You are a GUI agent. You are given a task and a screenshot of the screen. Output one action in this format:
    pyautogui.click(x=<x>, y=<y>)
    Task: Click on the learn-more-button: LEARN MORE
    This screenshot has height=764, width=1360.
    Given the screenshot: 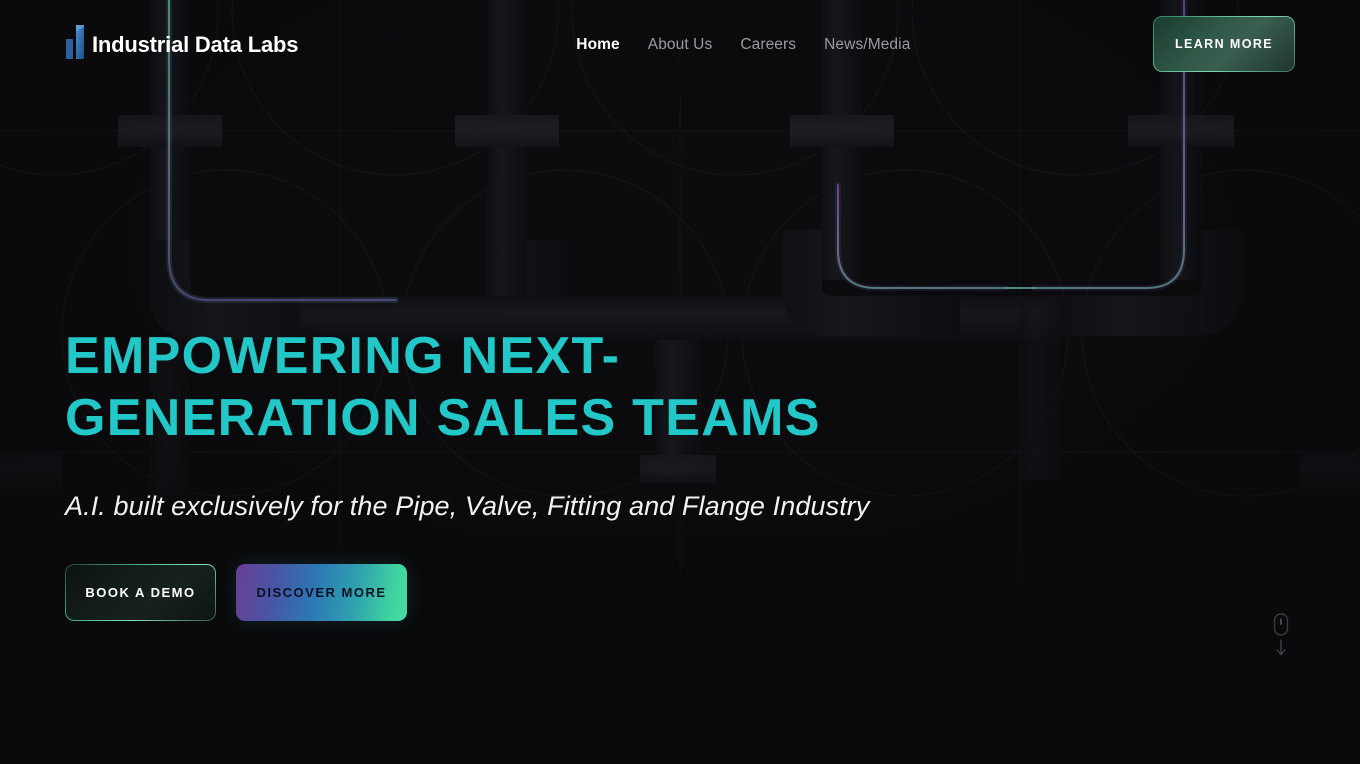 What is the action you would take?
    pyautogui.click(x=1224, y=44)
    